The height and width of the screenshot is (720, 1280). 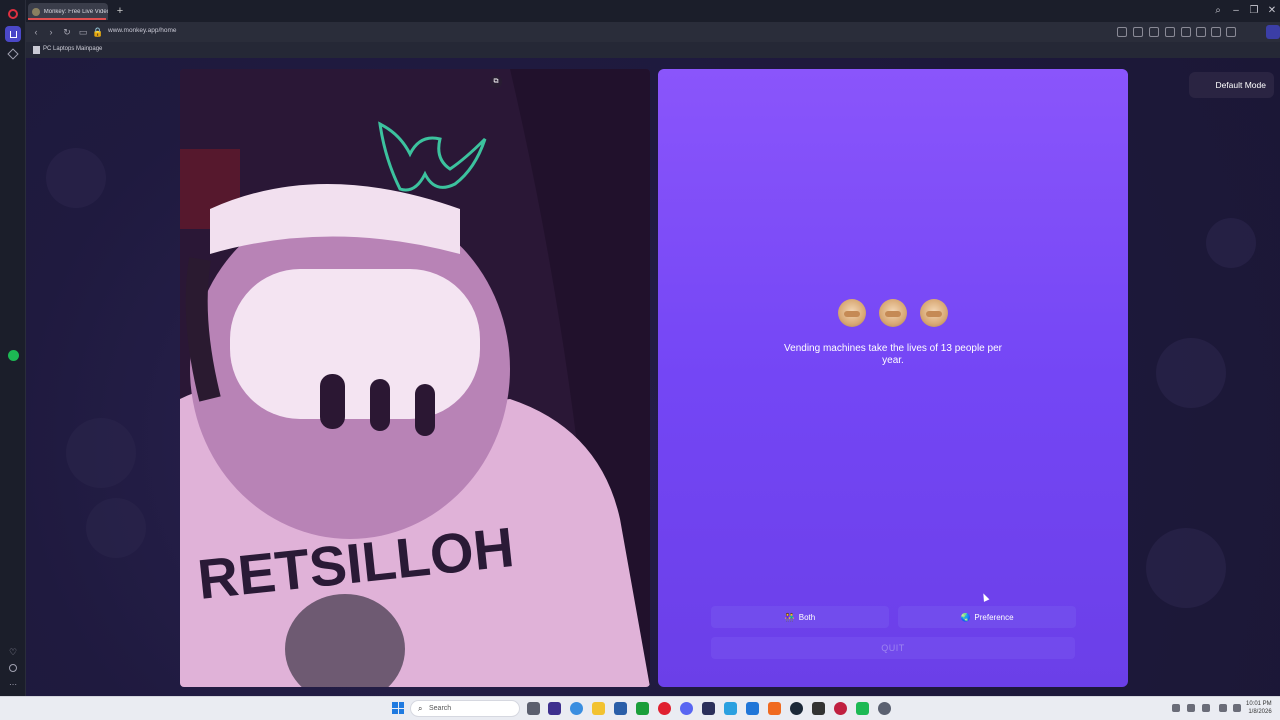 What do you see at coordinates (398, 708) in the screenshot?
I see `windows-start-icon` at bounding box center [398, 708].